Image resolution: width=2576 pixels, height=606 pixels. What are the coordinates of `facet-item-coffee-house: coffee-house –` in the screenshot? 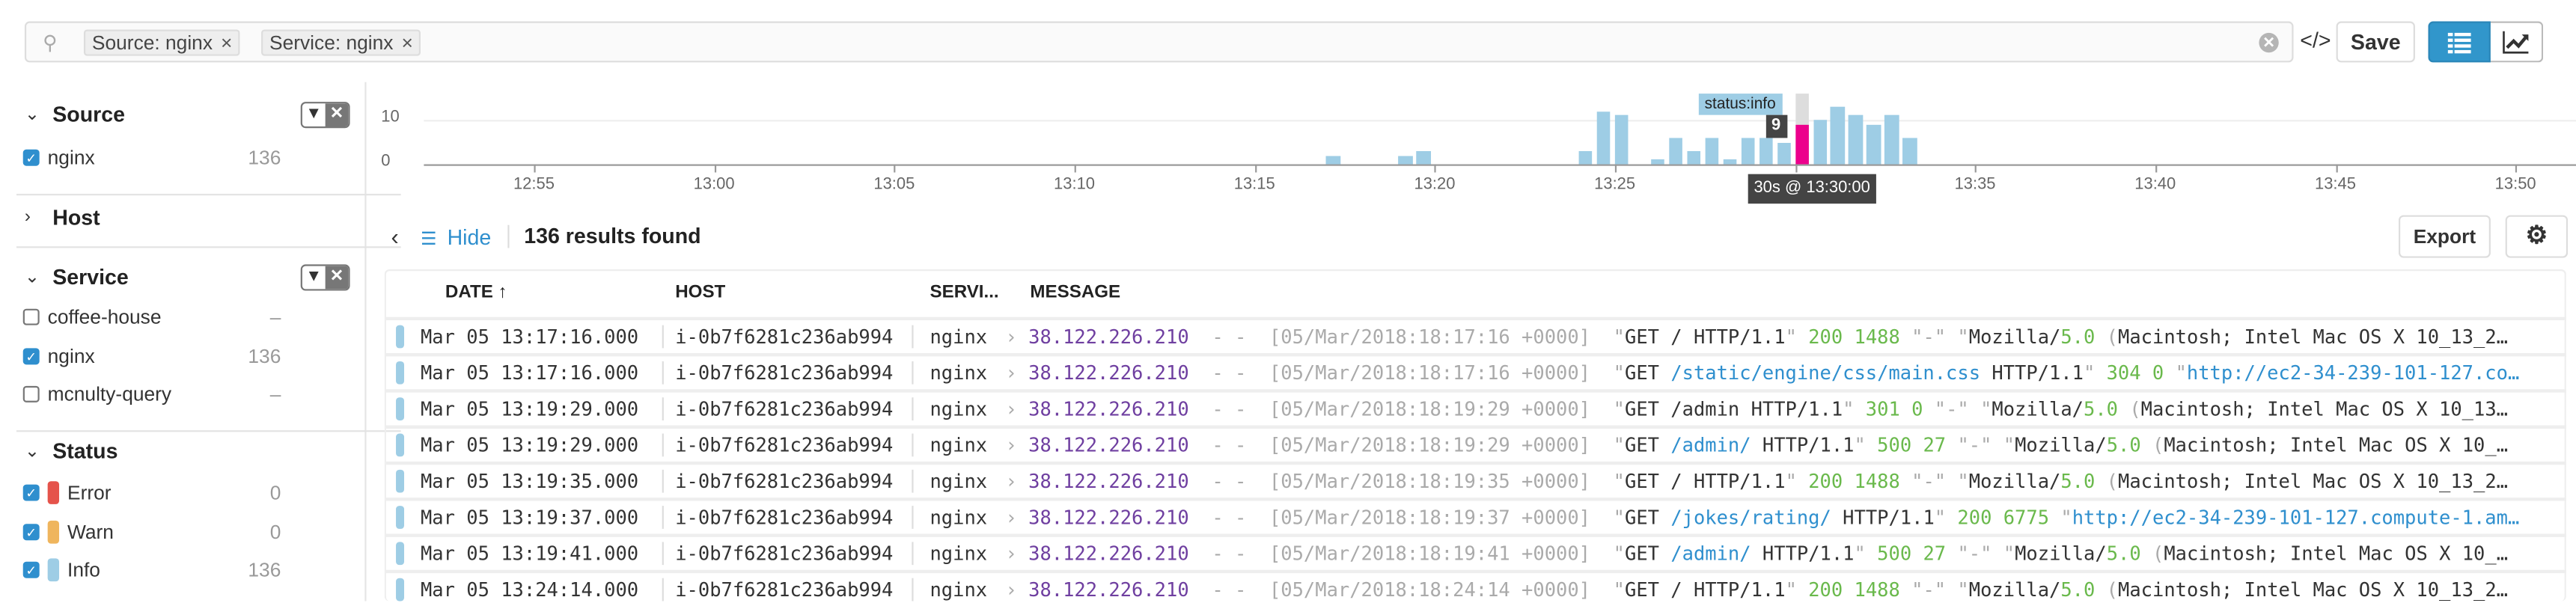 It's located at (176, 317).